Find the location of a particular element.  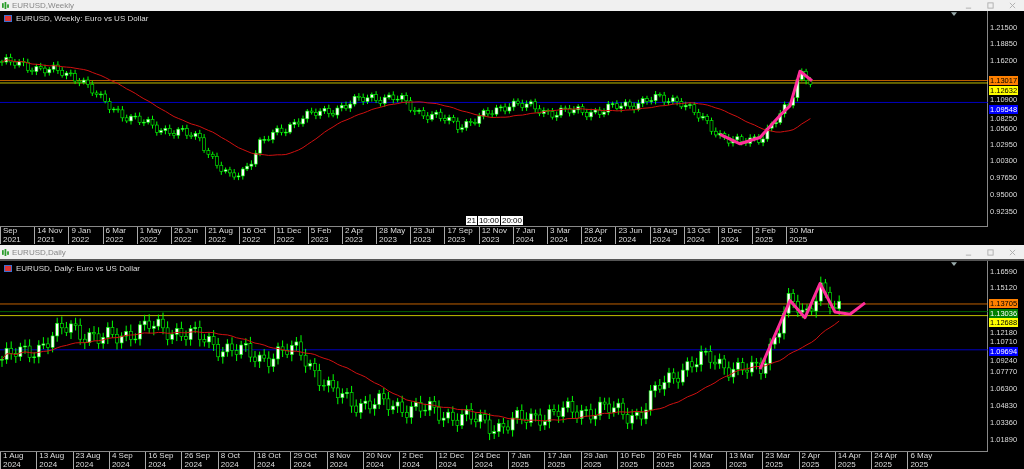

date-label: 23 Jun 2024 is located at coordinates (632, 235).